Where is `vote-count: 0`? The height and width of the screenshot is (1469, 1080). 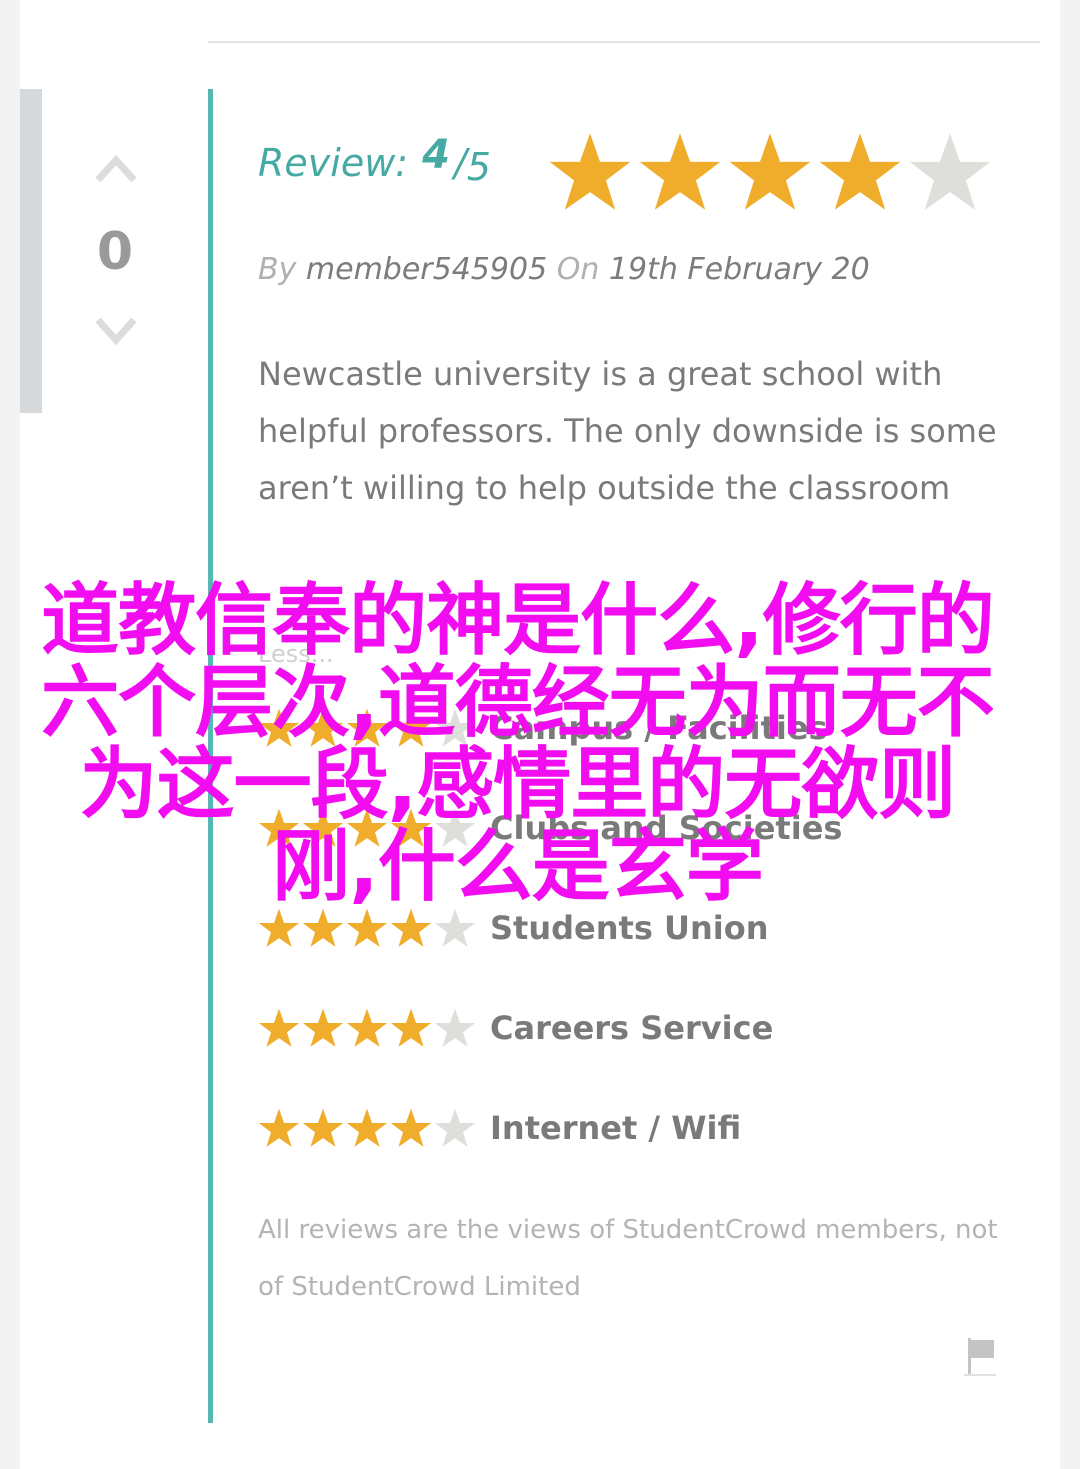 vote-count: 0 is located at coordinates (115, 252).